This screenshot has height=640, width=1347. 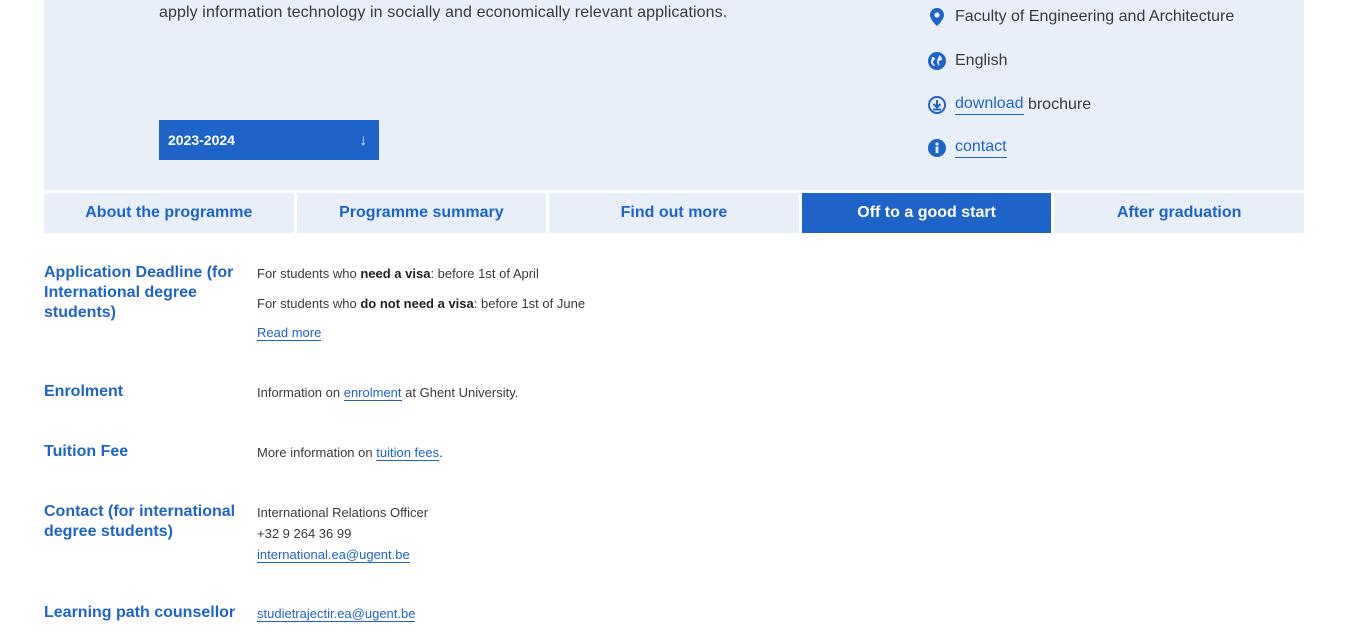 What do you see at coordinates (317, 452) in the screenshot?
I see `tuition-prefix: More information on` at bounding box center [317, 452].